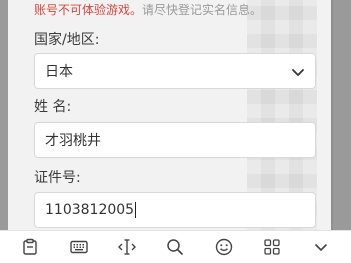  I want to click on country-label: 国家/地区:, so click(67, 40).